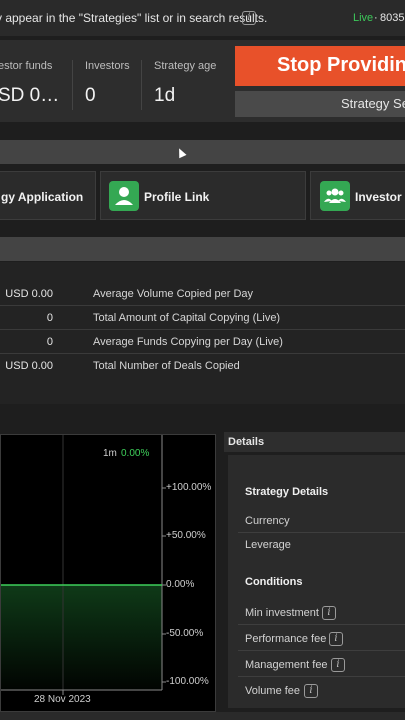  Describe the element at coordinates (124, 196) in the screenshot. I see `user-icon` at that location.